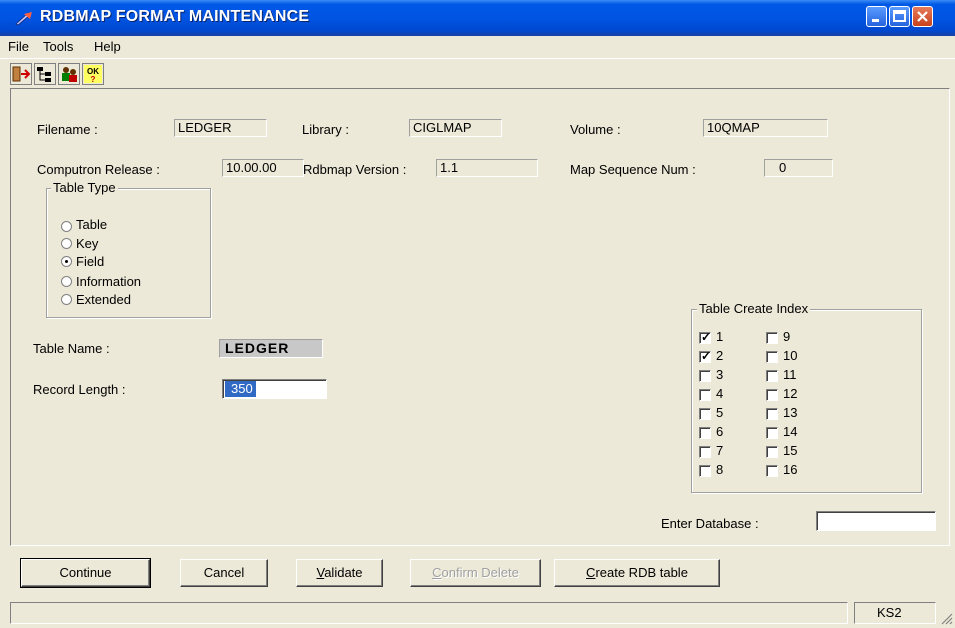 The height and width of the screenshot is (628, 955). Describe the element at coordinates (922, 16) in the screenshot. I see `close-button` at that location.